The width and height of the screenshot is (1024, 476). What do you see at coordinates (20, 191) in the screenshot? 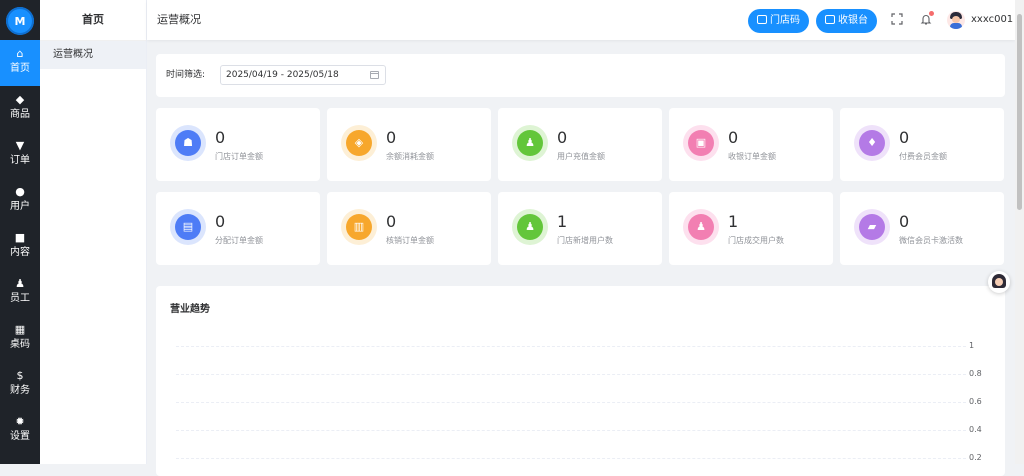
I see `users-icon: ●` at bounding box center [20, 191].